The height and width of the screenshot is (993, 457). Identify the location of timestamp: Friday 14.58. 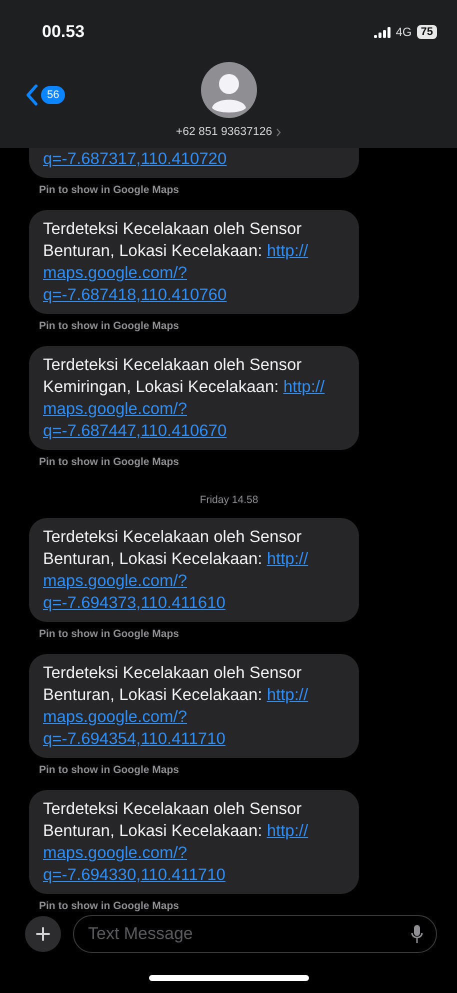
(229, 500).